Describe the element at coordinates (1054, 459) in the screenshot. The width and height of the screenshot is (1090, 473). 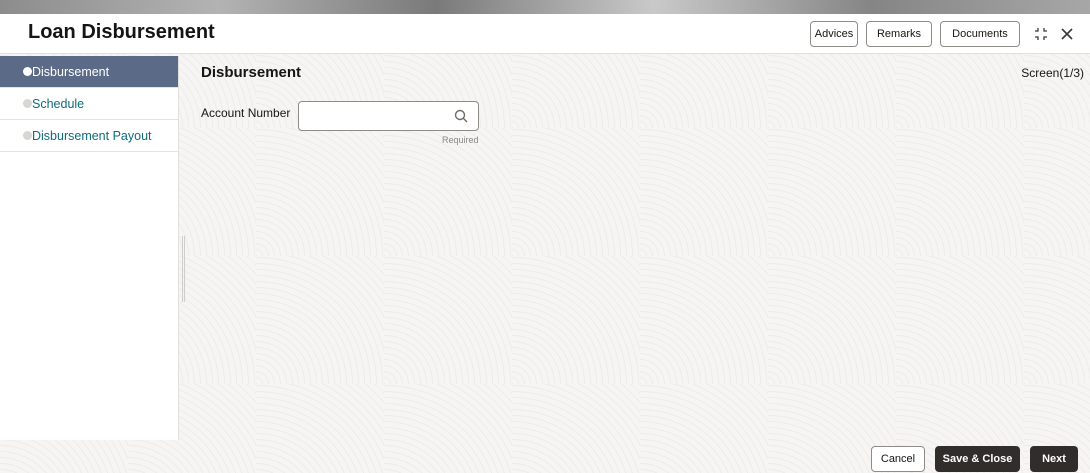
I see `next-button: Next` at that location.